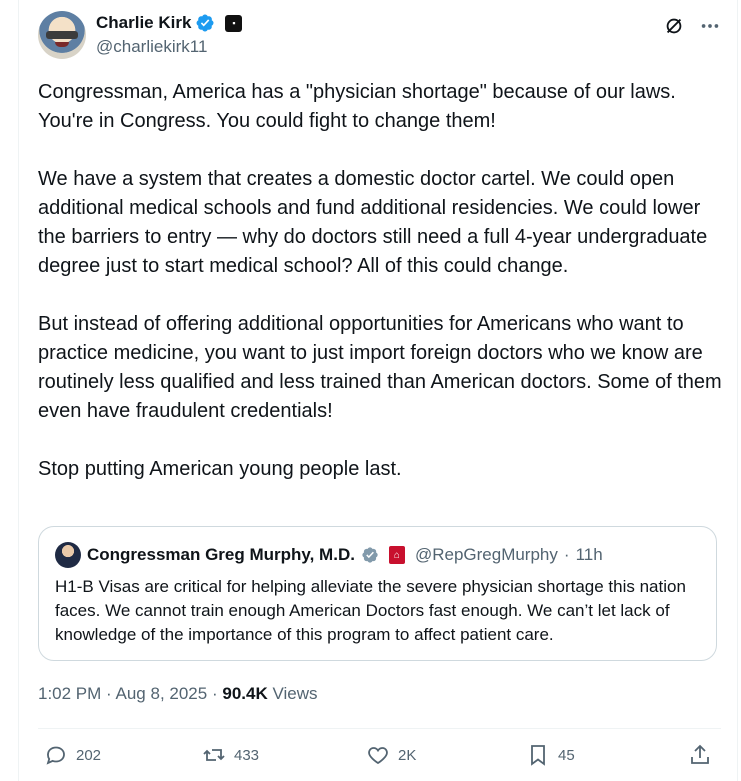 This screenshot has height=781, width=741. Describe the element at coordinates (486, 555) in the screenshot. I see `quoted-author-handle: @RepGregMurphy` at that location.